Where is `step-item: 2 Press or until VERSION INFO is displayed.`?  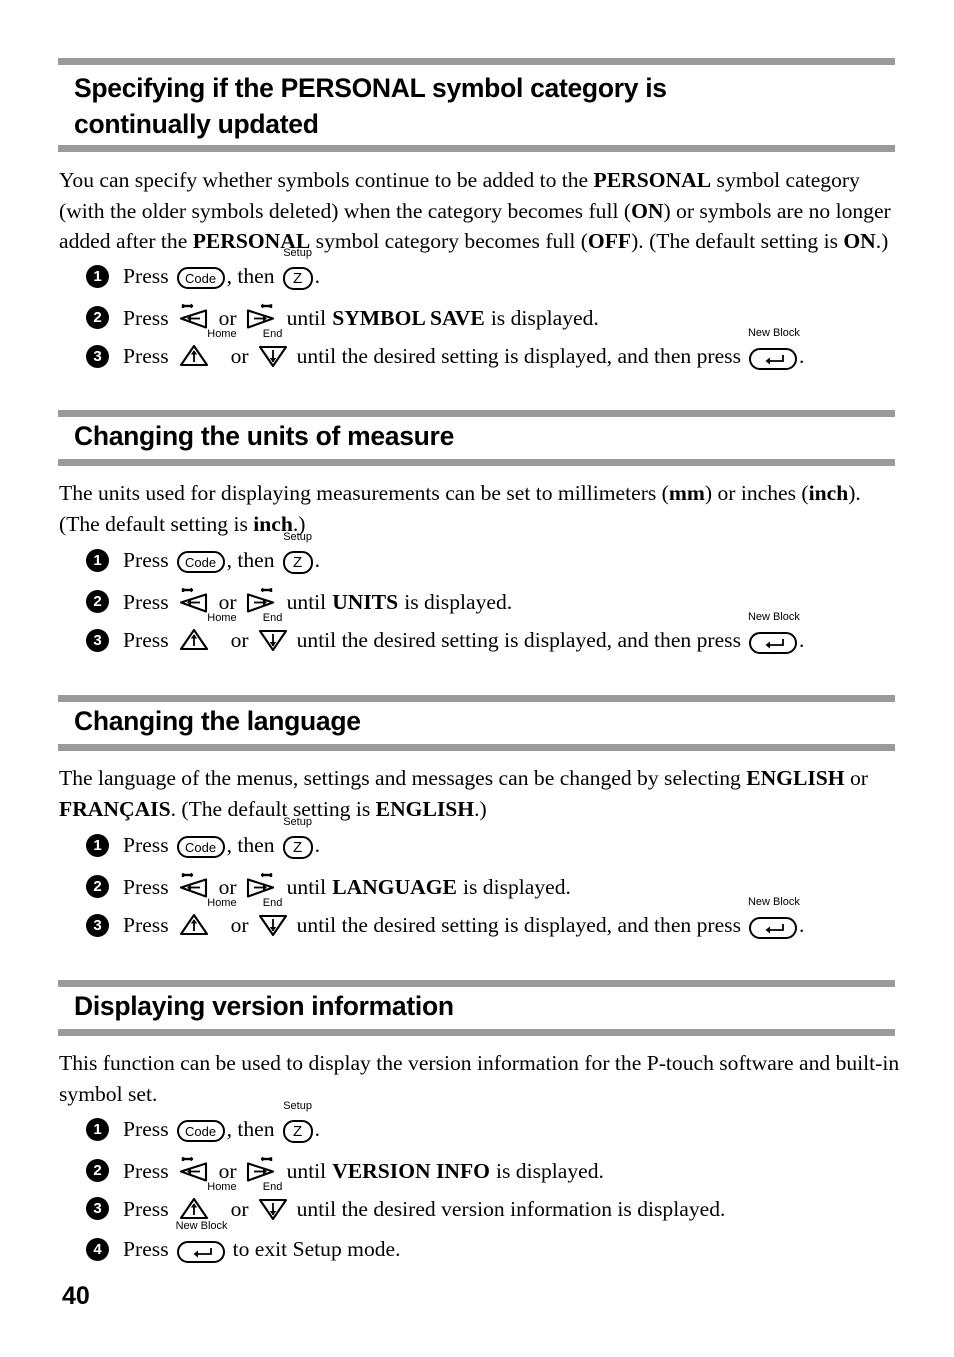
step-item: 2 Press or until VERSION INFO is displayed. is located at coordinates (345, 1170).